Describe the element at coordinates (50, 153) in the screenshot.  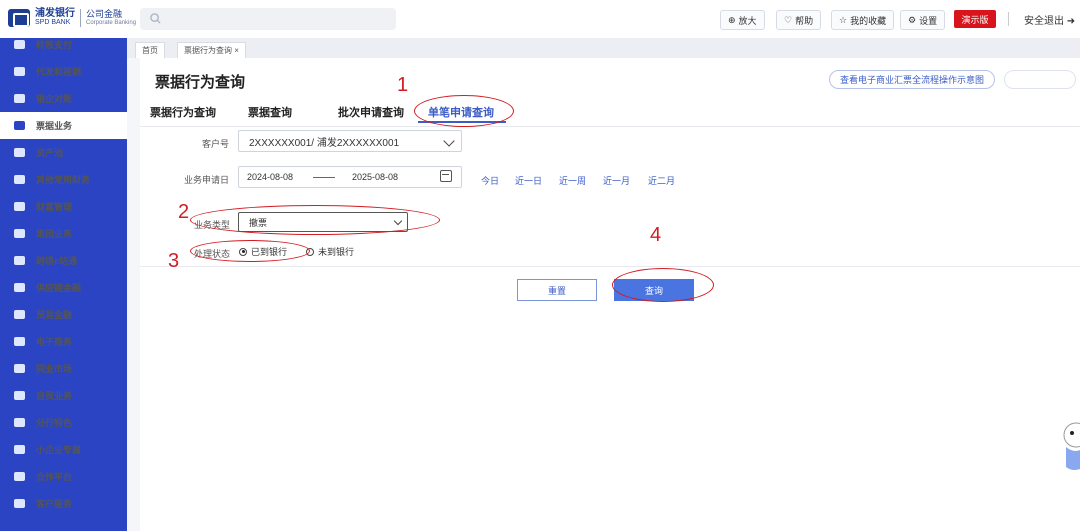
I see `sidebar-item-label: 资产池` at that location.